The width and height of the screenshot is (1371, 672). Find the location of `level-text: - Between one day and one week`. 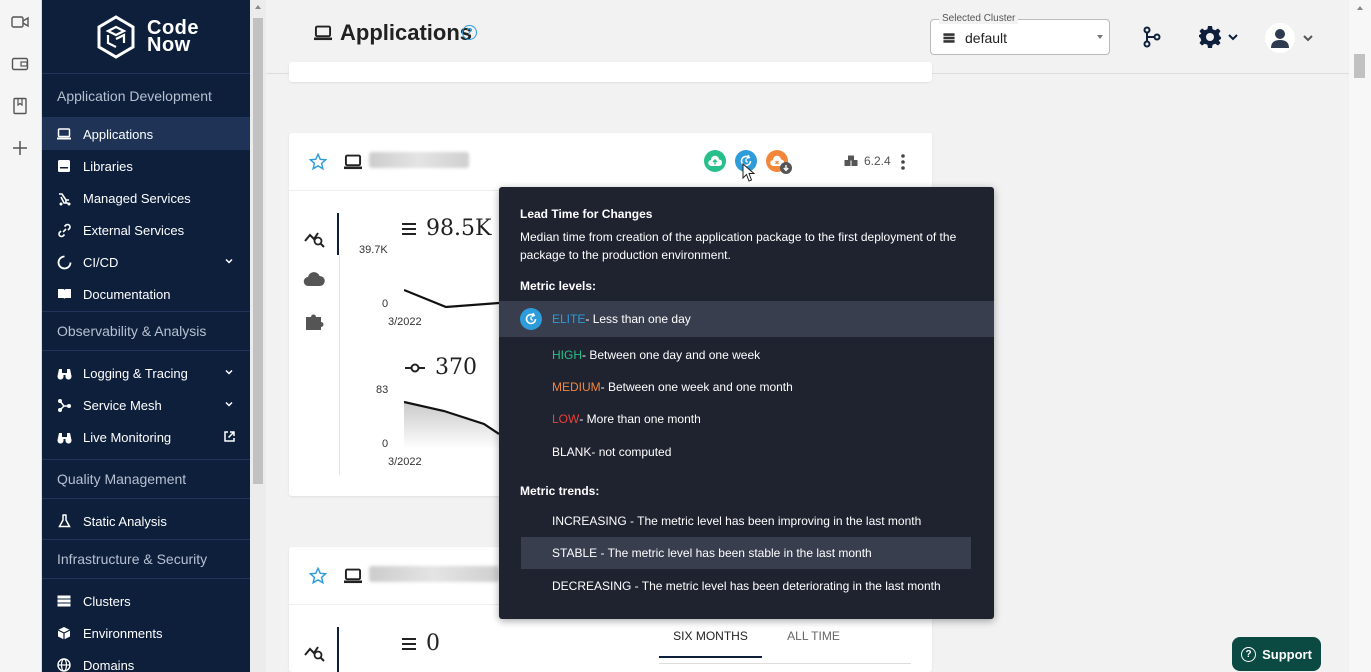

level-text: - Between one day and one week is located at coordinates (671, 355).